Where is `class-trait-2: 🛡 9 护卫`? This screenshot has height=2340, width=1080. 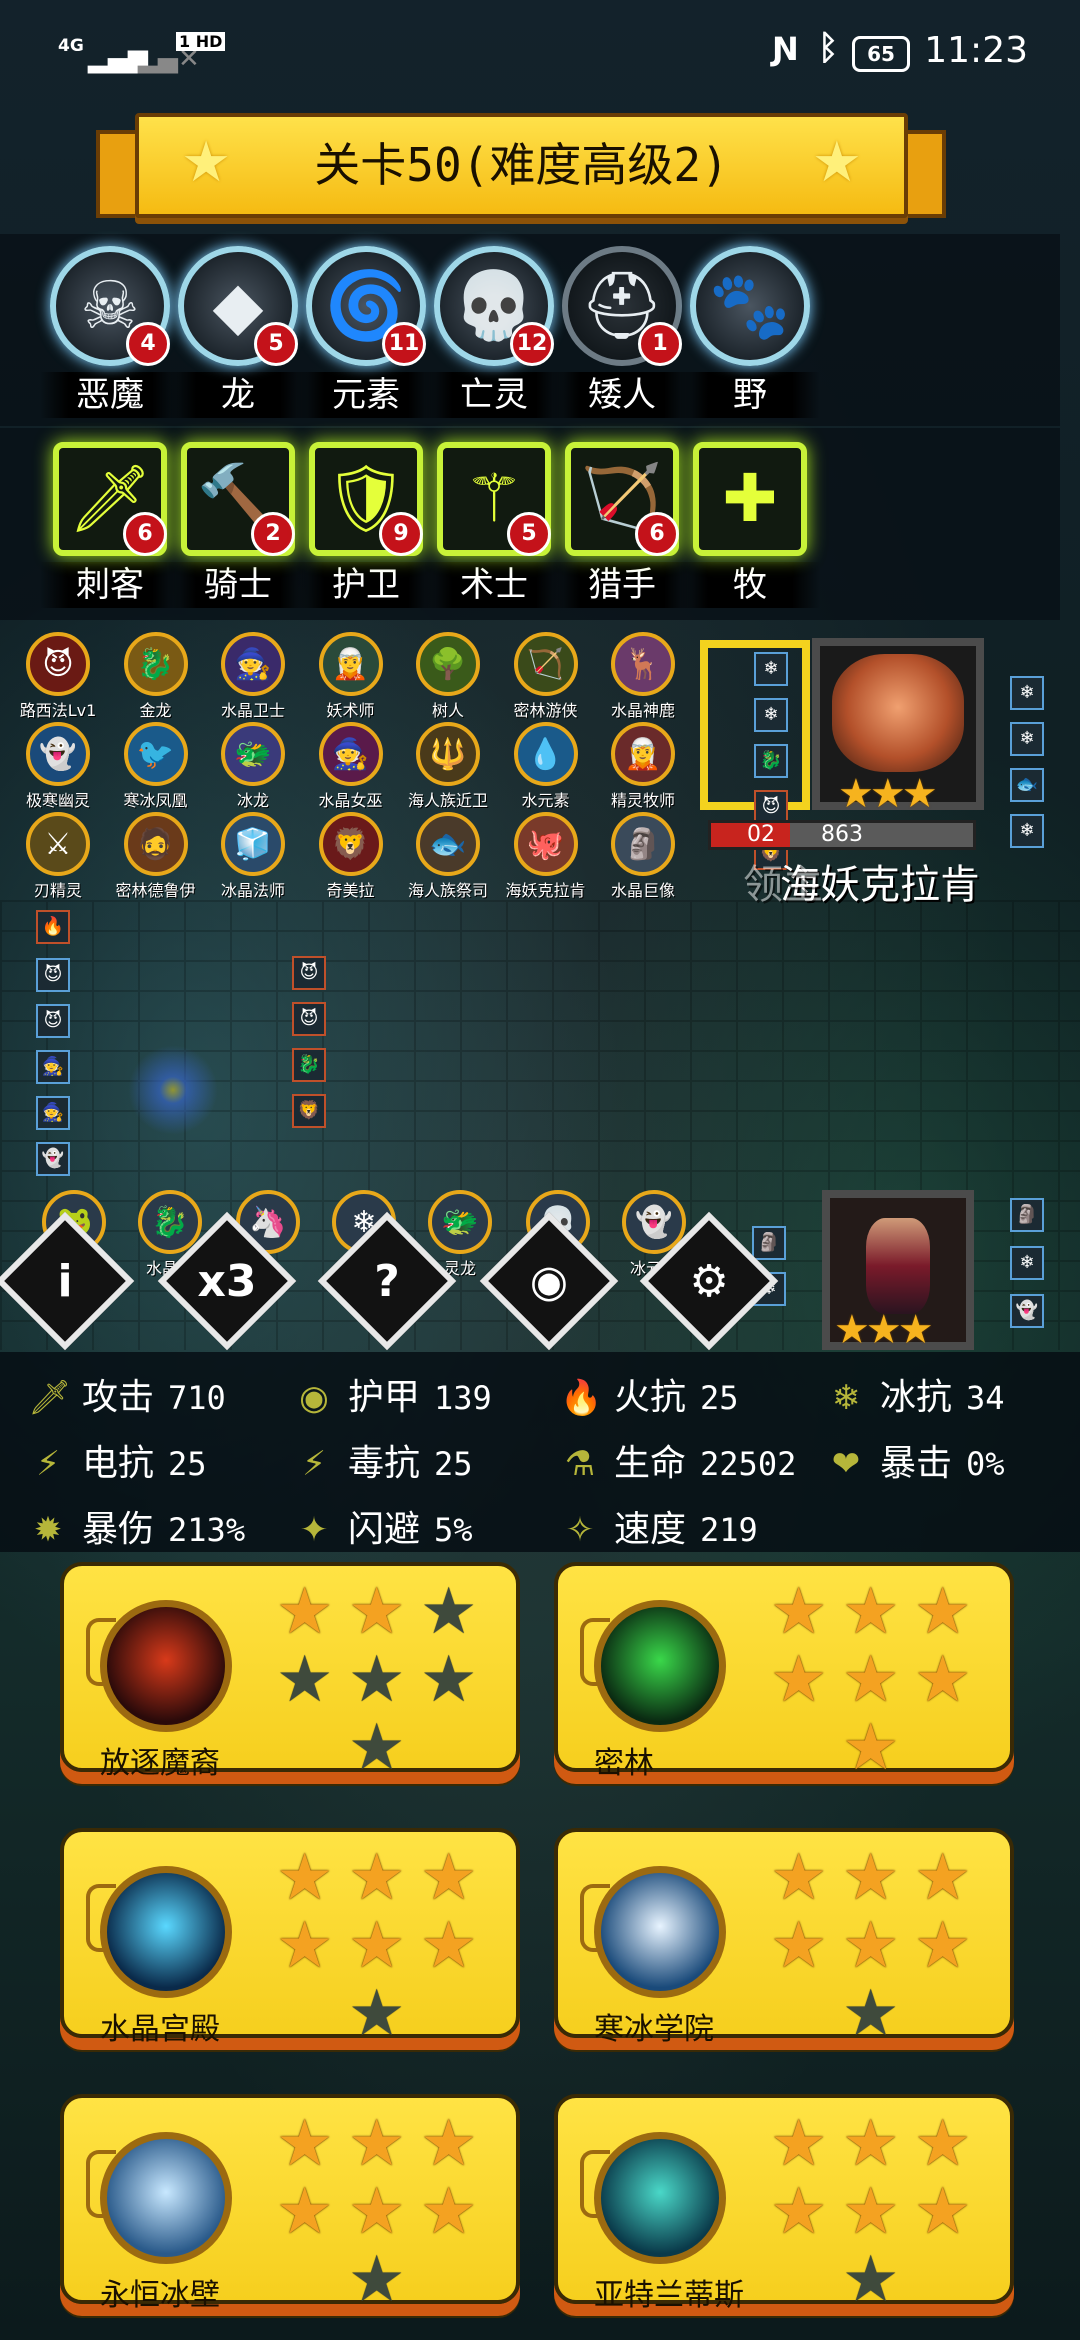 class-trait-2: 🛡 9 护卫 is located at coordinates (366, 525).